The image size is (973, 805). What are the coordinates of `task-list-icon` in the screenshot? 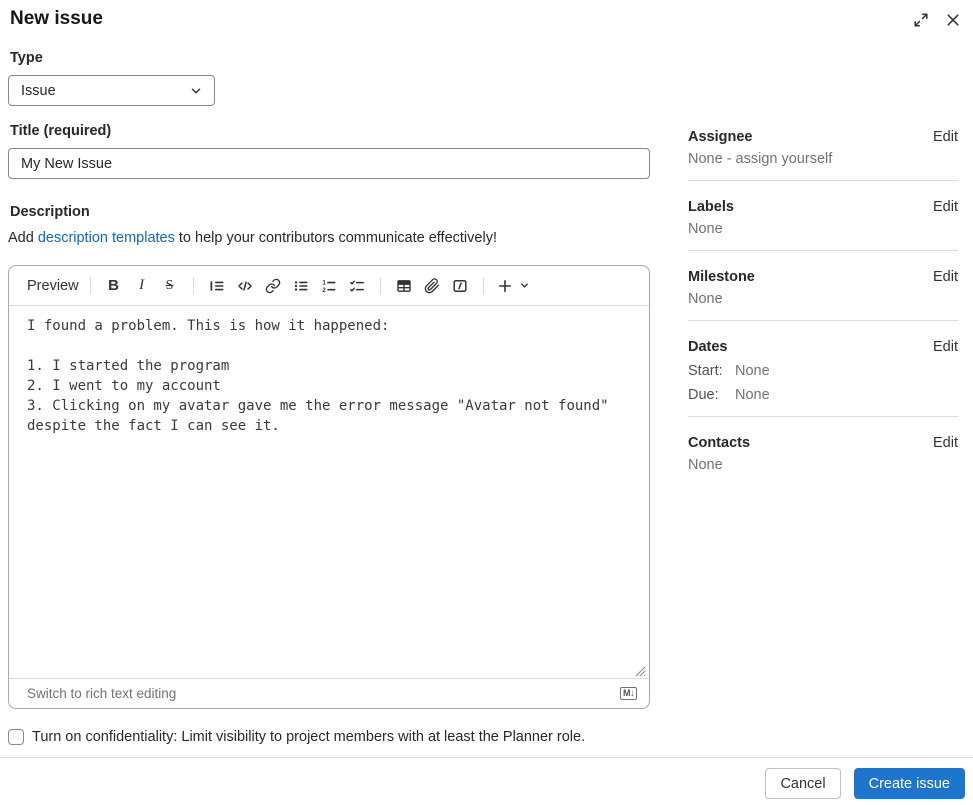 It's located at (357, 286).